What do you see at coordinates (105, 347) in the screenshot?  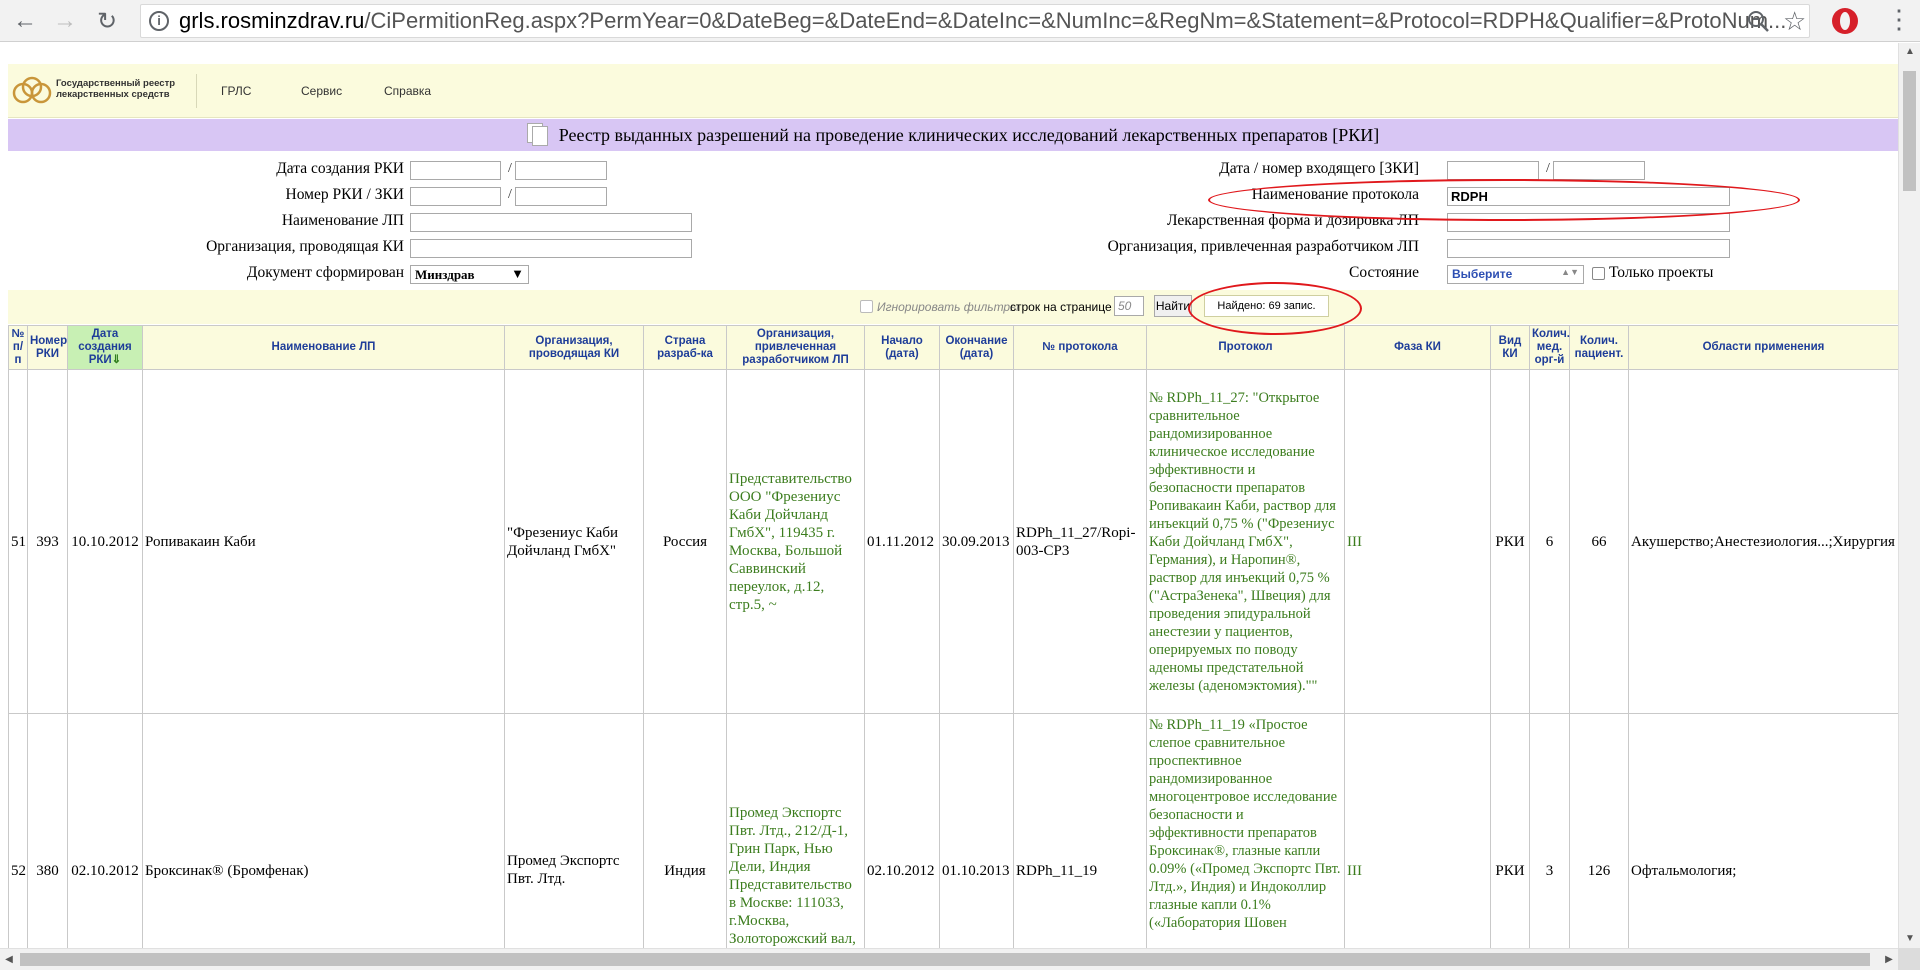 I see `col-date-created: Дата создания РКИ⇓` at bounding box center [105, 347].